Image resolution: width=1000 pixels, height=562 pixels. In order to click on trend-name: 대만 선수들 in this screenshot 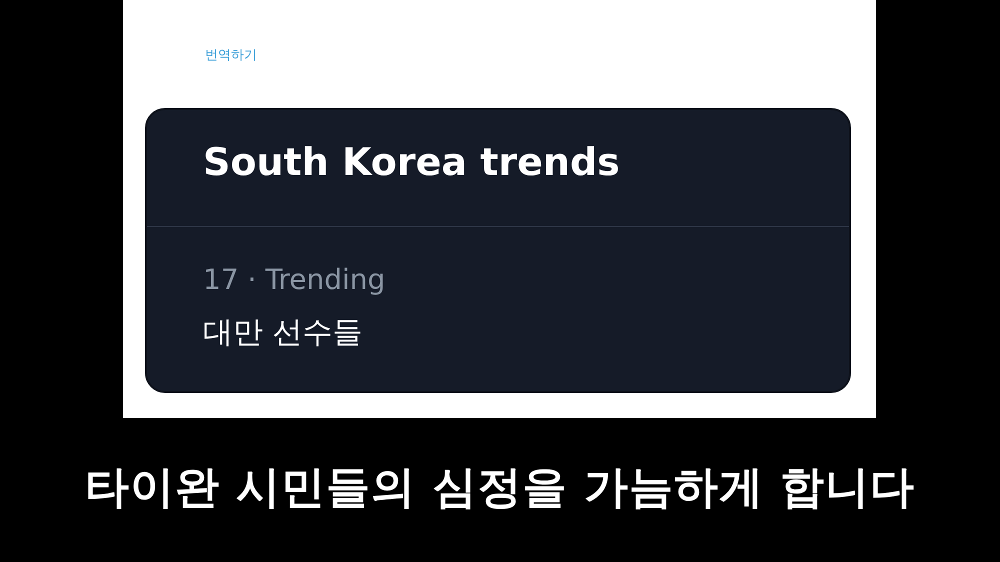, I will do `click(526, 332)`.